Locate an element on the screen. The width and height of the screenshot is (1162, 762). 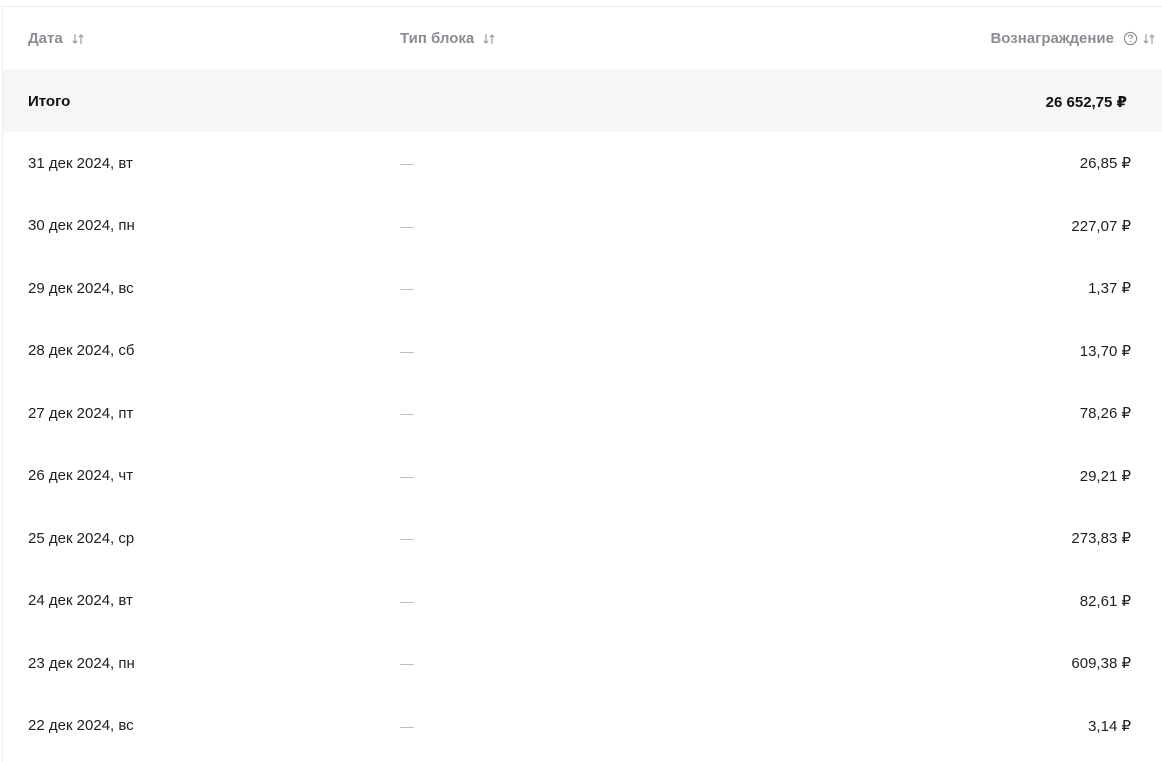
row-reward: 273,83 ₽ is located at coordinates (1101, 539).